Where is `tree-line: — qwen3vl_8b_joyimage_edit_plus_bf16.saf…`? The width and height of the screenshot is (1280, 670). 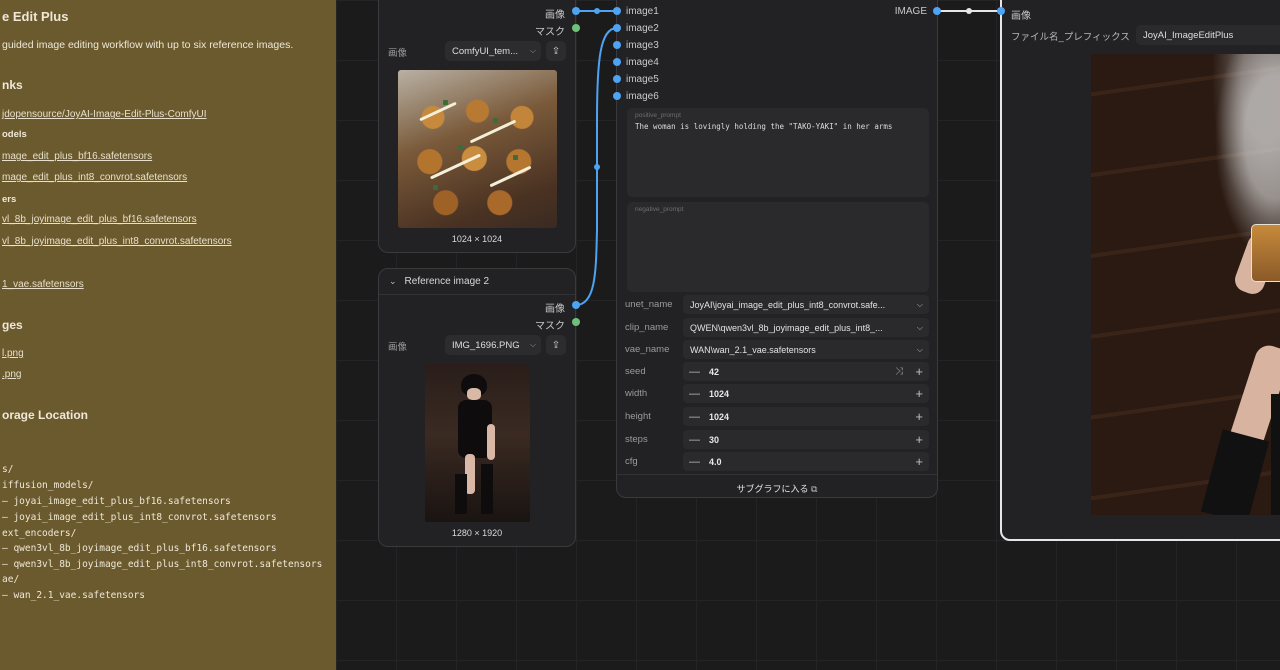
tree-line: — qwen3vl_8b_joyimage_edit_plus_bf16.saf… is located at coordinates (139, 548).